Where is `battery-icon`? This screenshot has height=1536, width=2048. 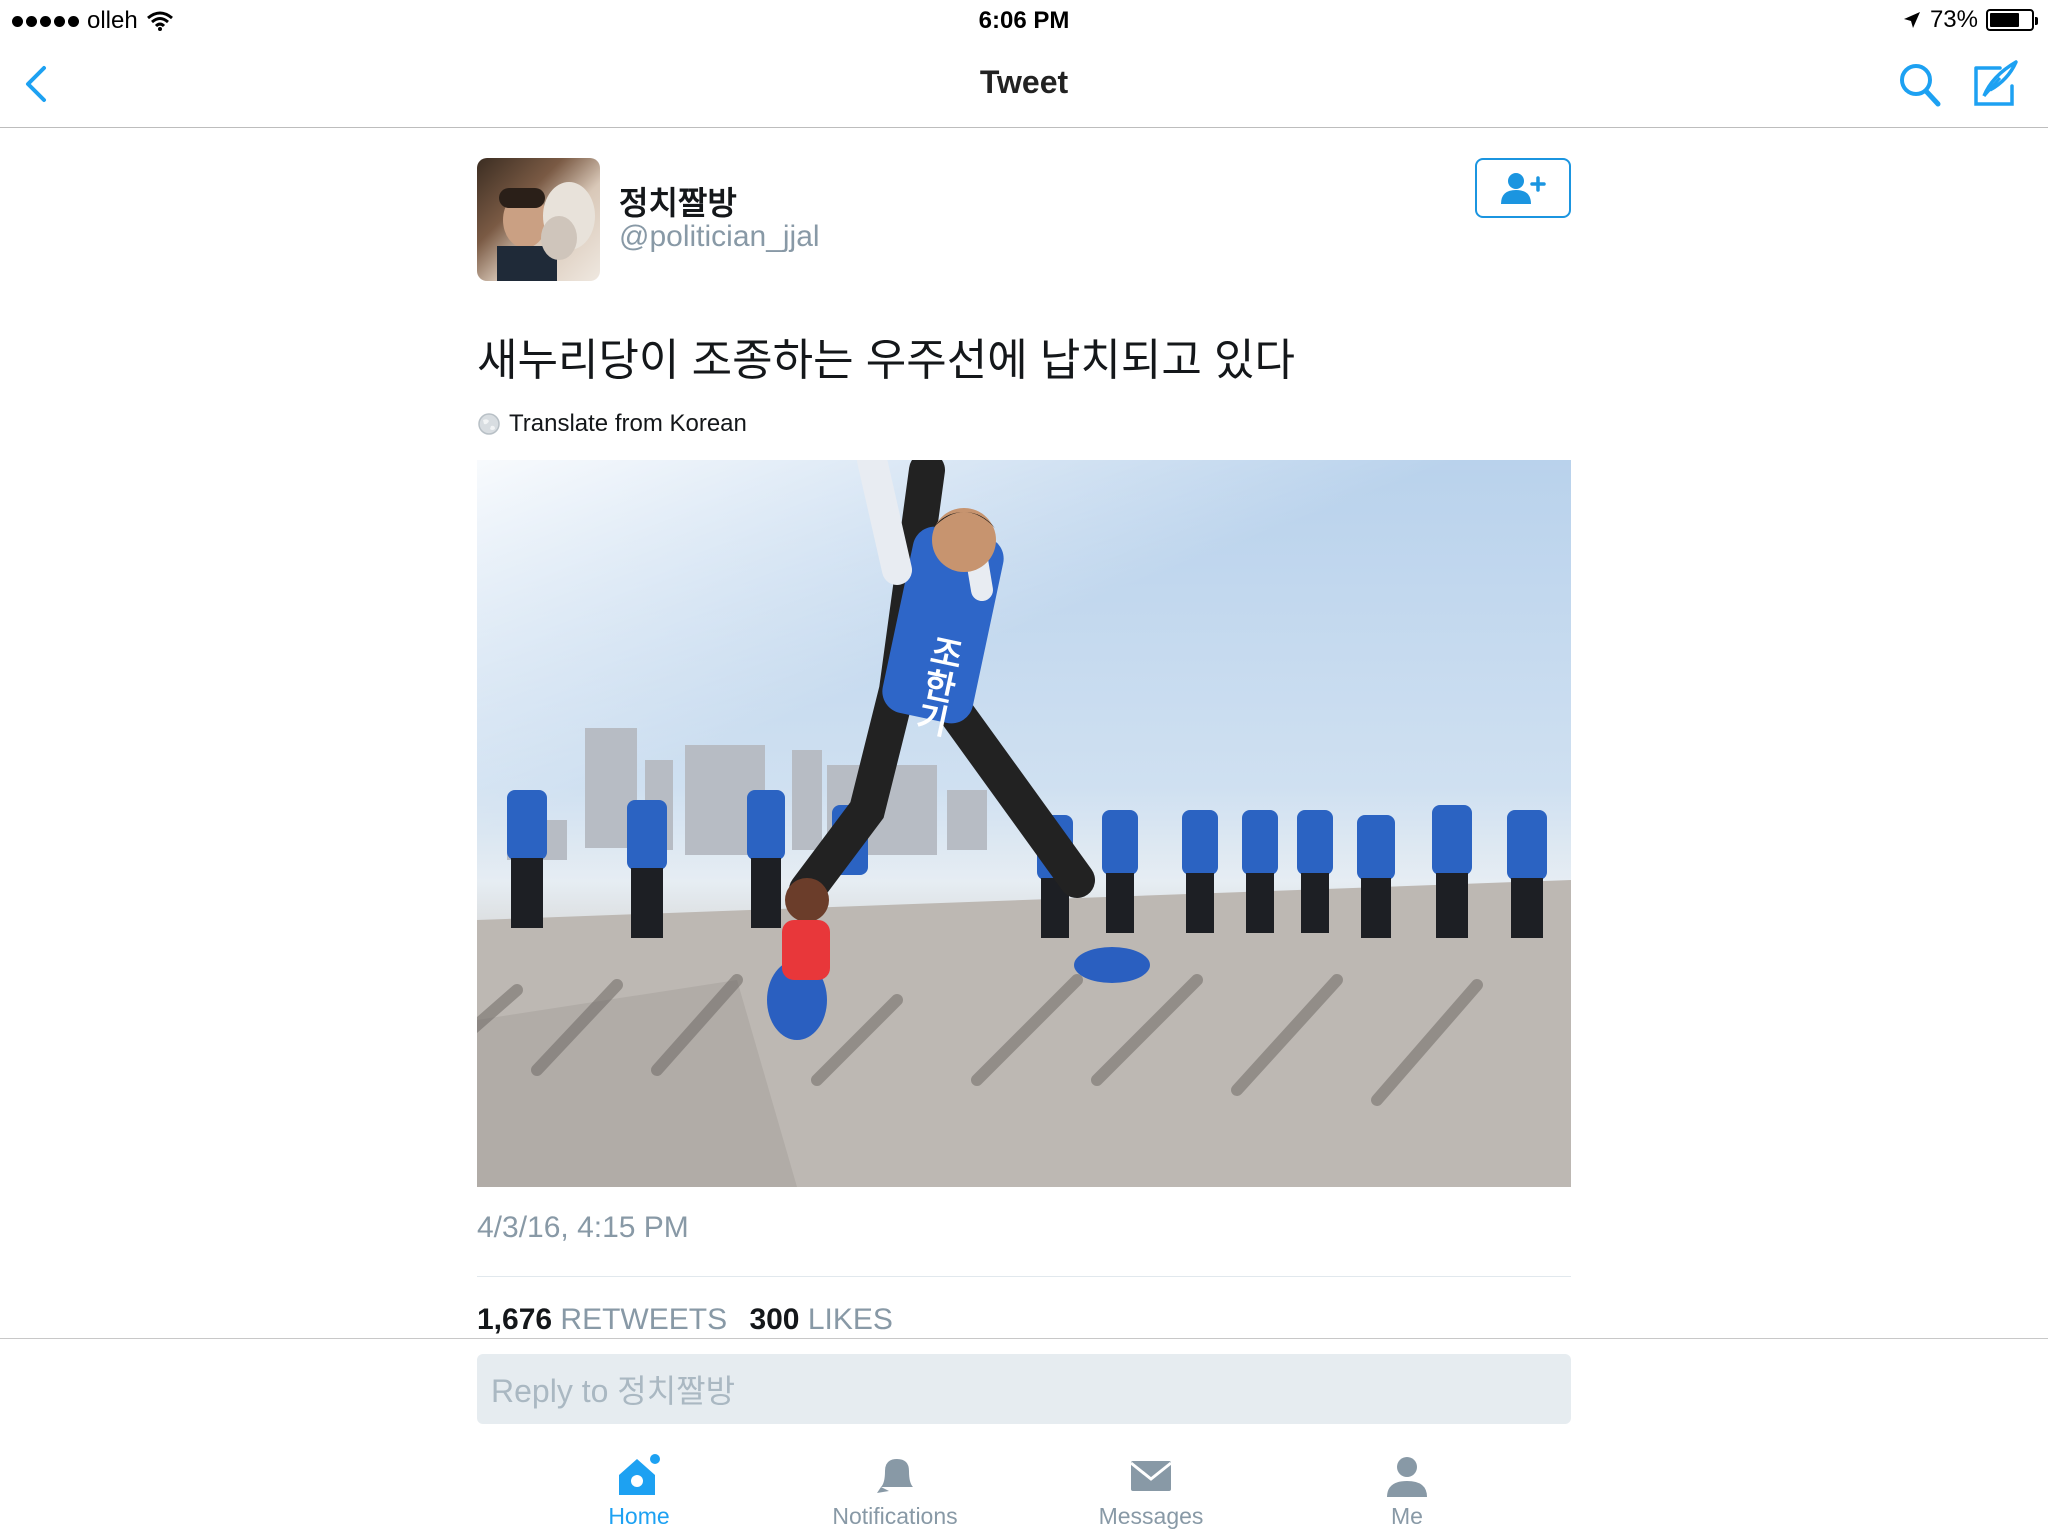 battery-icon is located at coordinates (2012, 20).